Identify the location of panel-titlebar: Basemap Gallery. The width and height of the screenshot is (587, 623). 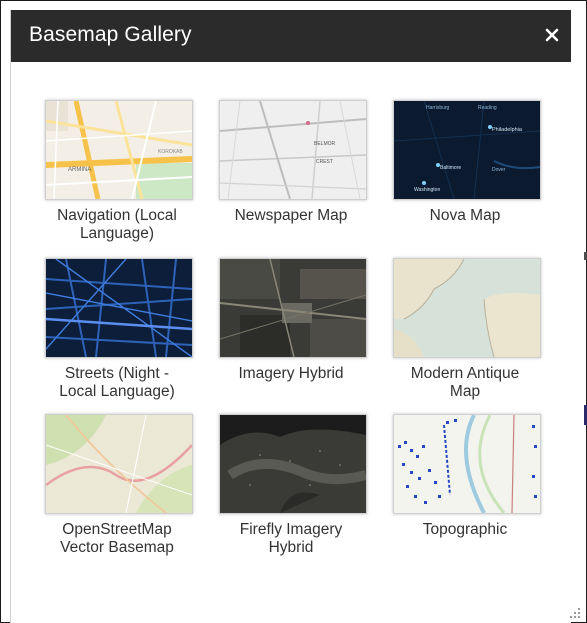
(291, 36).